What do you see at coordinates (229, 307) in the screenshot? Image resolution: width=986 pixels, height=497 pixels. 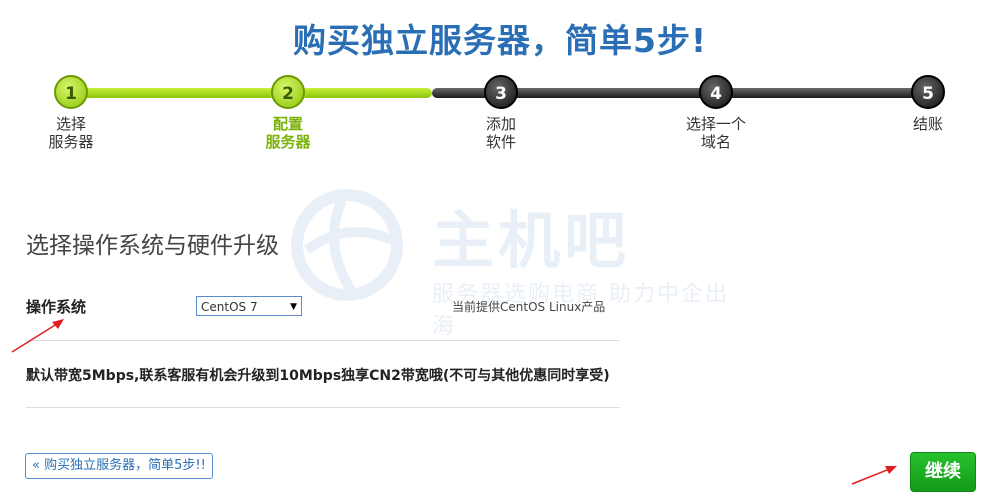 I see `os-select-value: CentOS 7` at bounding box center [229, 307].